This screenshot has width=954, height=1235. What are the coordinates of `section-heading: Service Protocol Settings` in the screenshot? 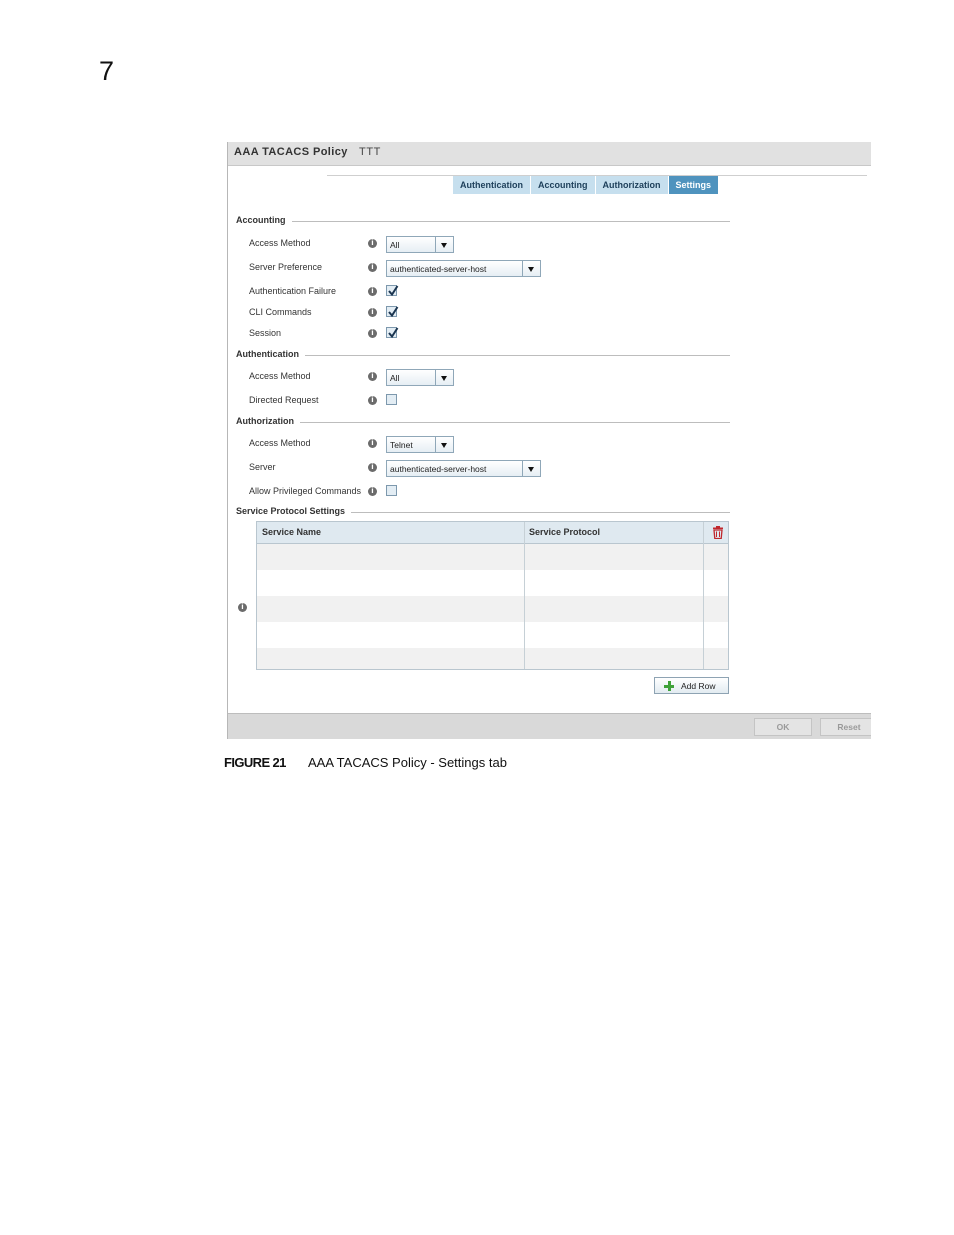 It's located at (294, 511).